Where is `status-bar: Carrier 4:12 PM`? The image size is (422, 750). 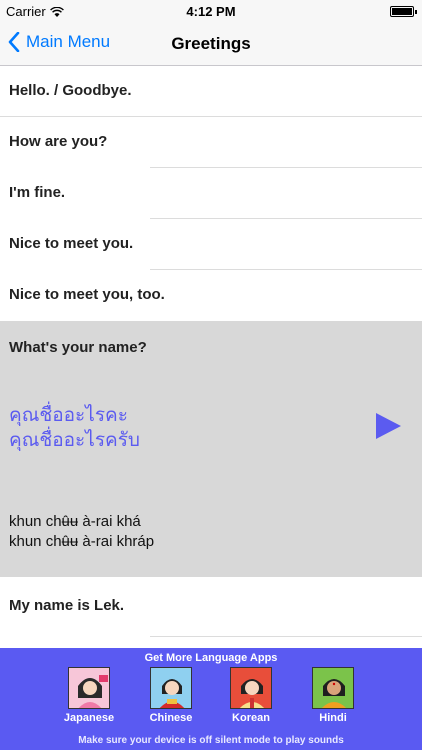 status-bar: Carrier 4:12 PM is located at coordinates (211, 11).